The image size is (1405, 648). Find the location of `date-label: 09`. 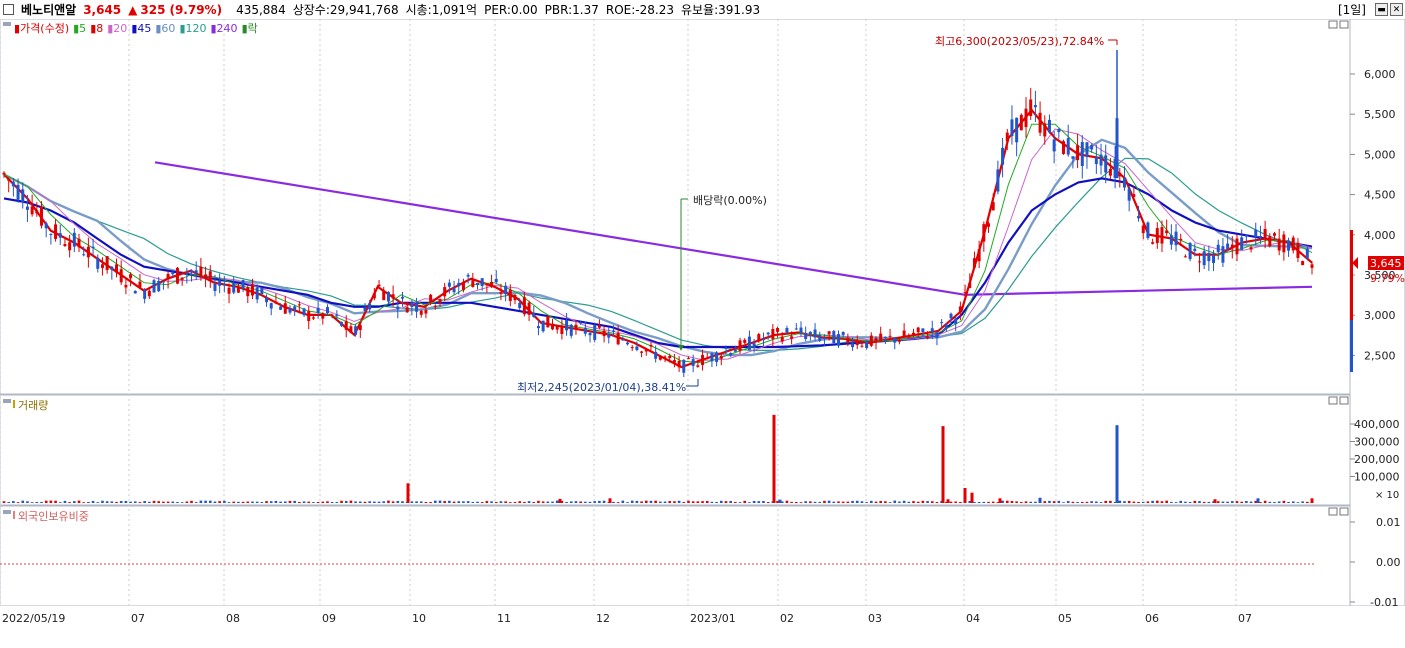

date-label: 09 is located at coordinates (329, 618).